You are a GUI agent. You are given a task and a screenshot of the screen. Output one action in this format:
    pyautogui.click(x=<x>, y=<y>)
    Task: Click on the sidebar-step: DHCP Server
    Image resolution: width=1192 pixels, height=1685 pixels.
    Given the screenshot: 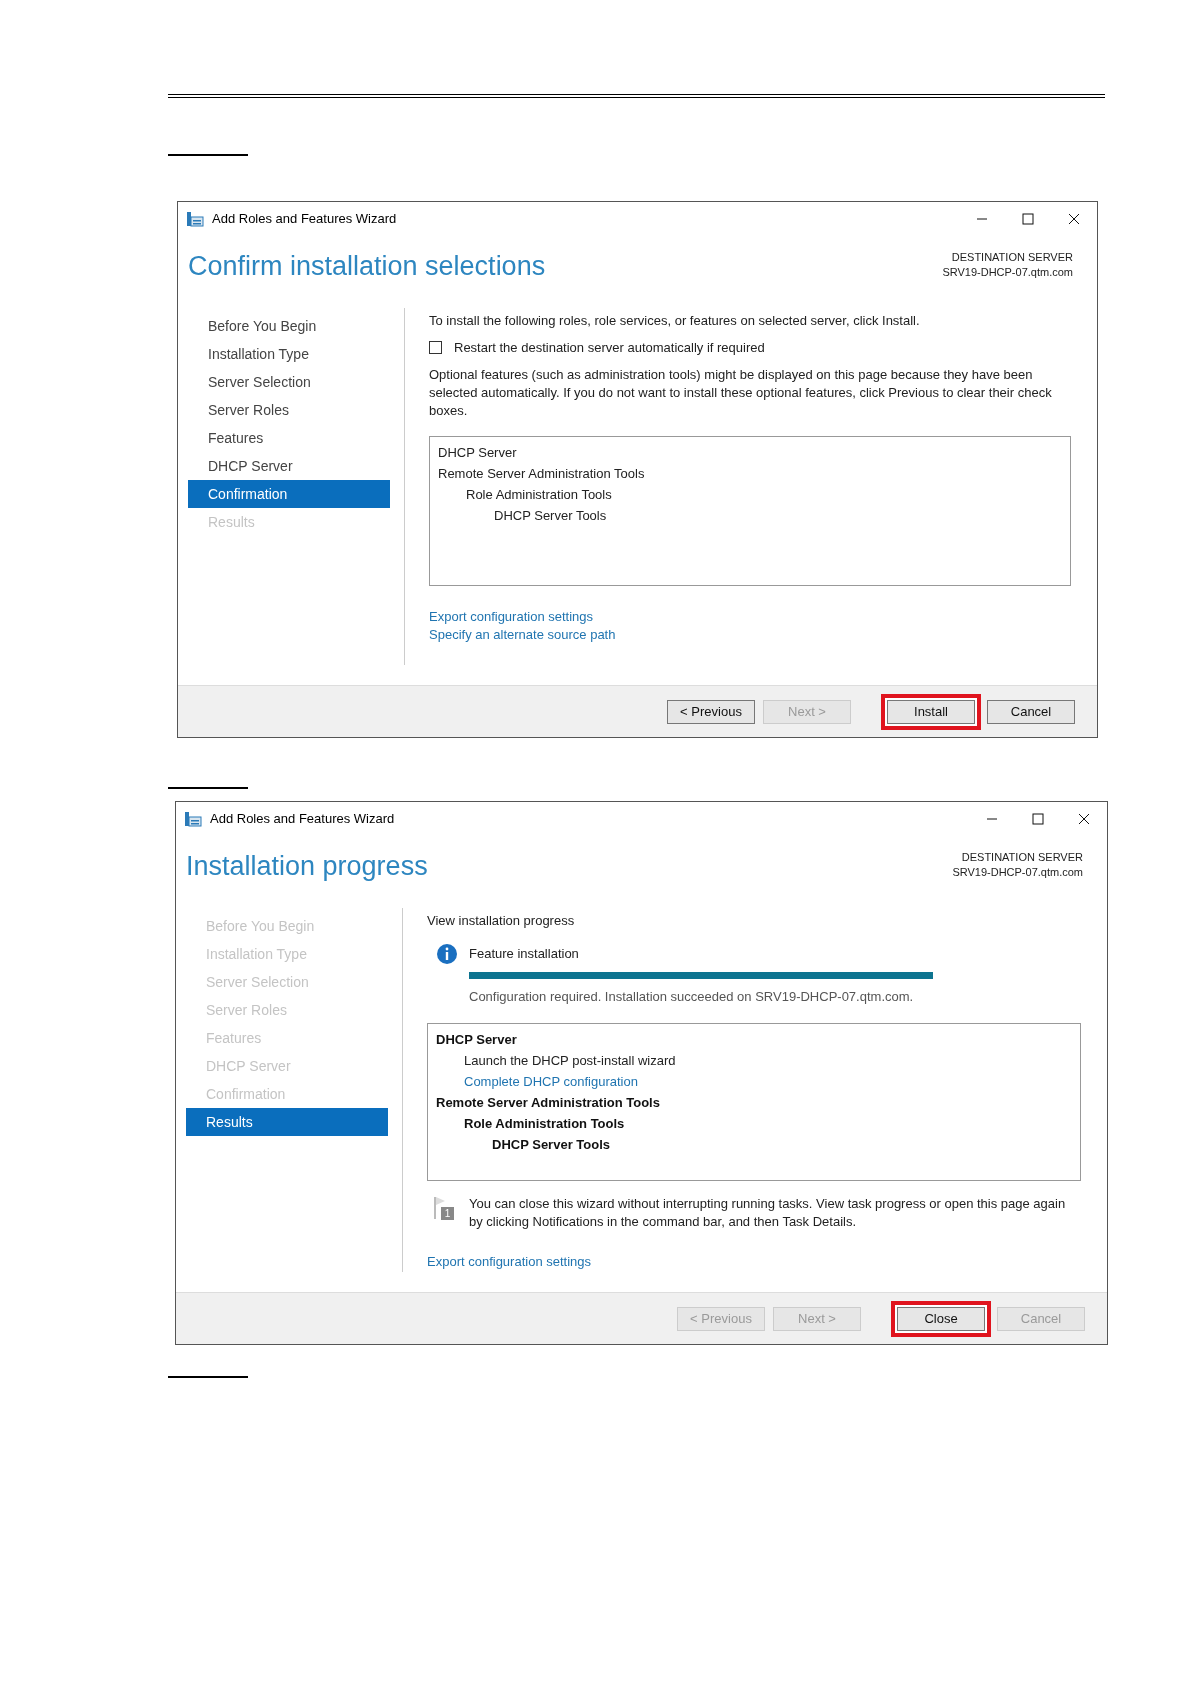 What is the action you would take?
    pyautogui.click(x=289, y=466)
    